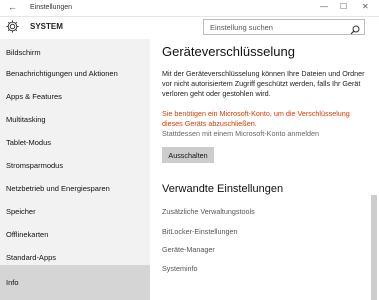 The image size is (379, 300). I want to click on related-link-bitlocker: BitLocker-Einstellungen, so click(200, 231).